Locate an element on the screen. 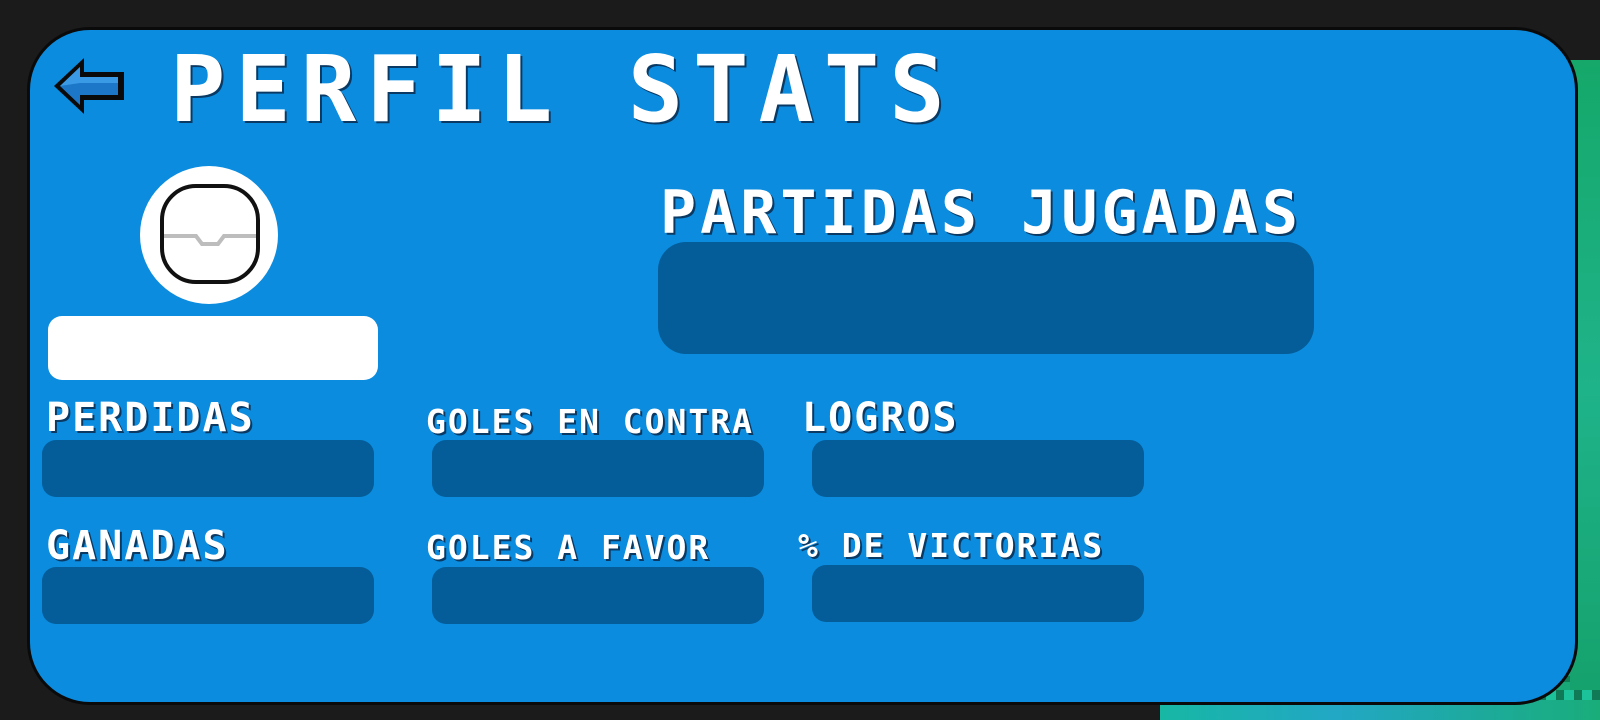 The width and height of the screenshot is (1600, 720). wins-value-box is located at coordinates (208, 595).